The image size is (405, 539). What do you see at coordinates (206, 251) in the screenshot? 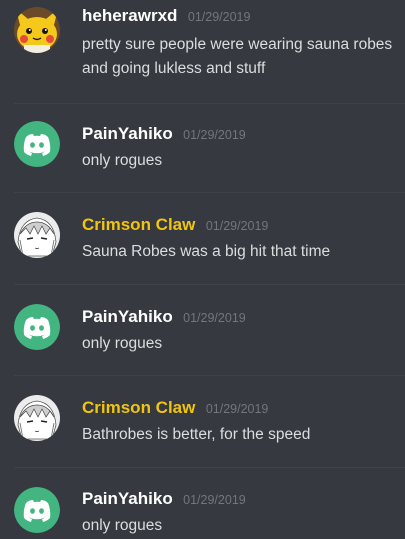
I see `message-text: Sauna Robes was a big hit that time` at bounding box center [206, 251].